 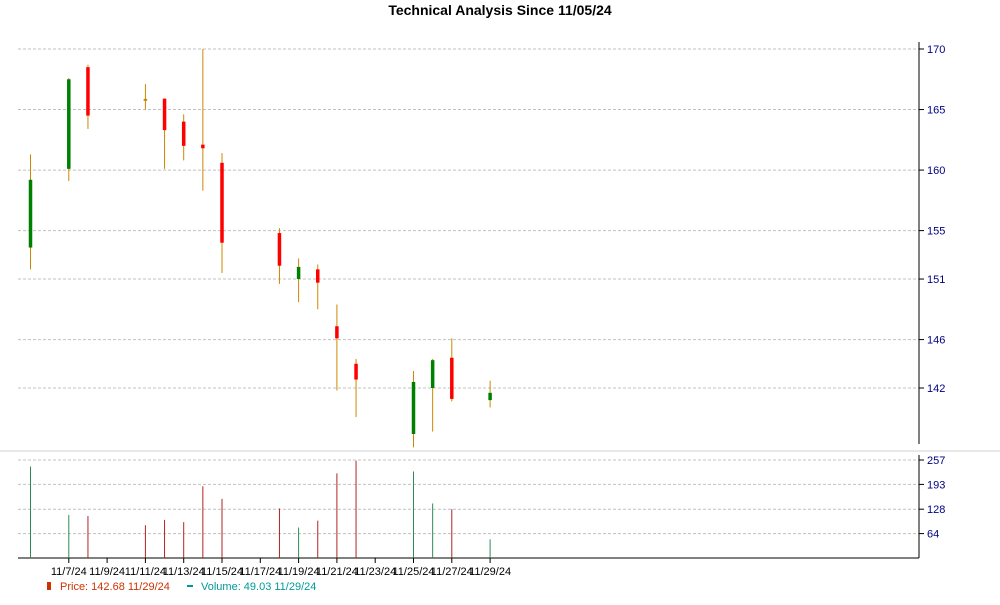 What do you see at coordinates (500, 10) in the screenshot?
I see `chart-title: Technical Analysis Since 11/05/24` at bounding box center [500, 10].